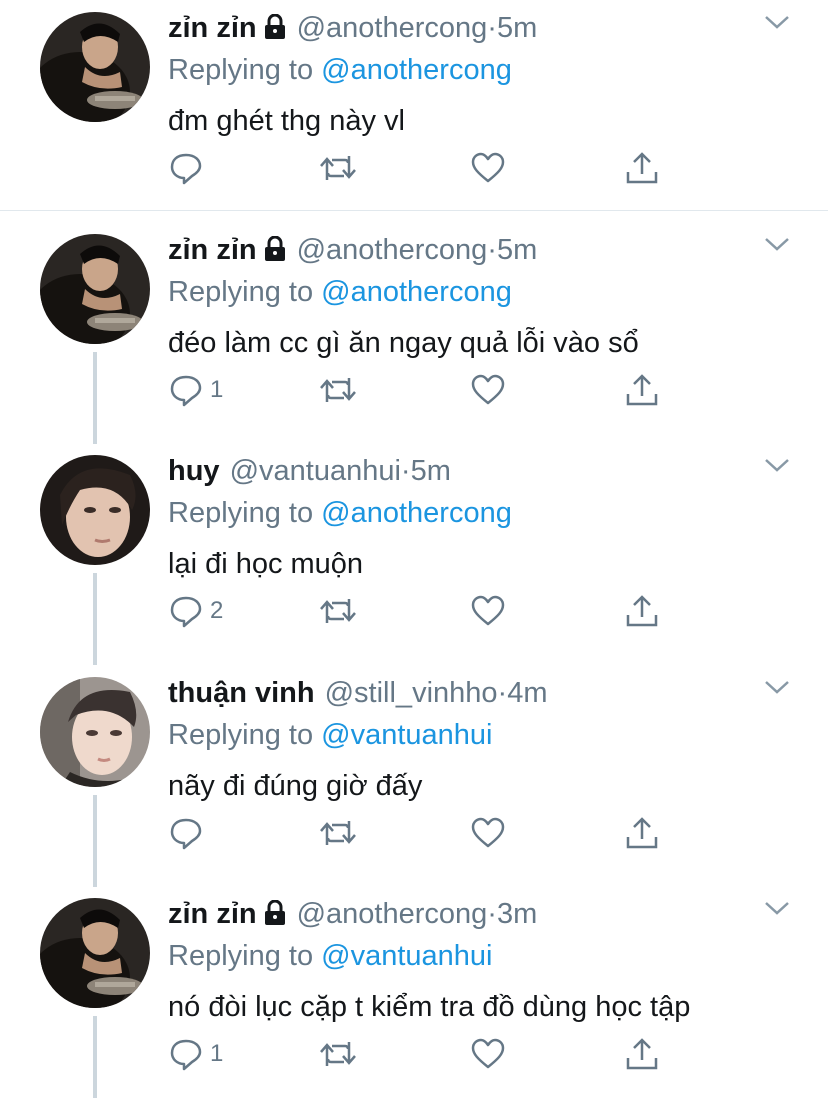  I want to click on timestamp: 3m, so click(517, 914).